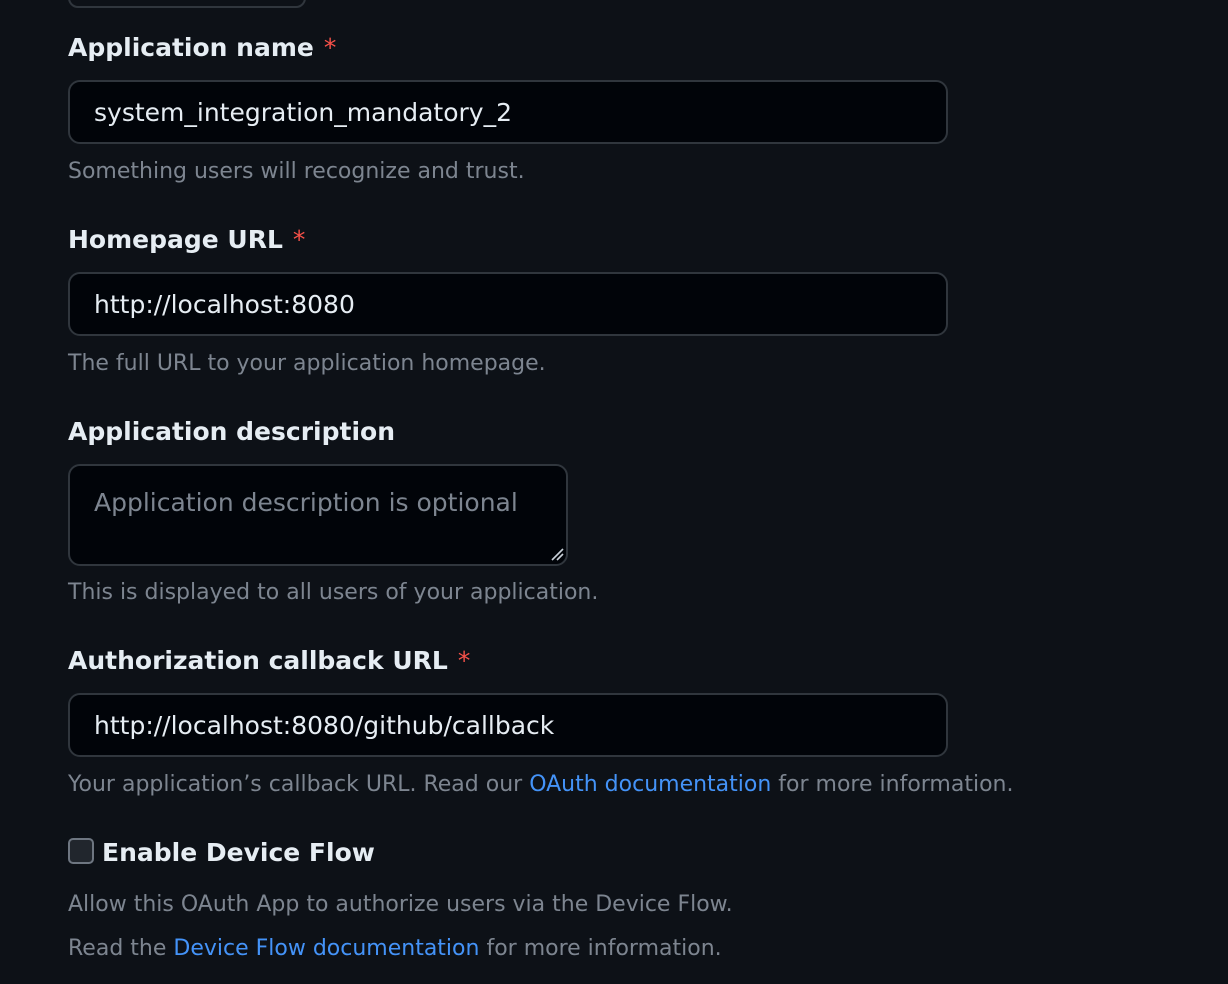 This screenshot has height=984, width=1228. I want to click on description-label-text: Application description, so click(232, 431).